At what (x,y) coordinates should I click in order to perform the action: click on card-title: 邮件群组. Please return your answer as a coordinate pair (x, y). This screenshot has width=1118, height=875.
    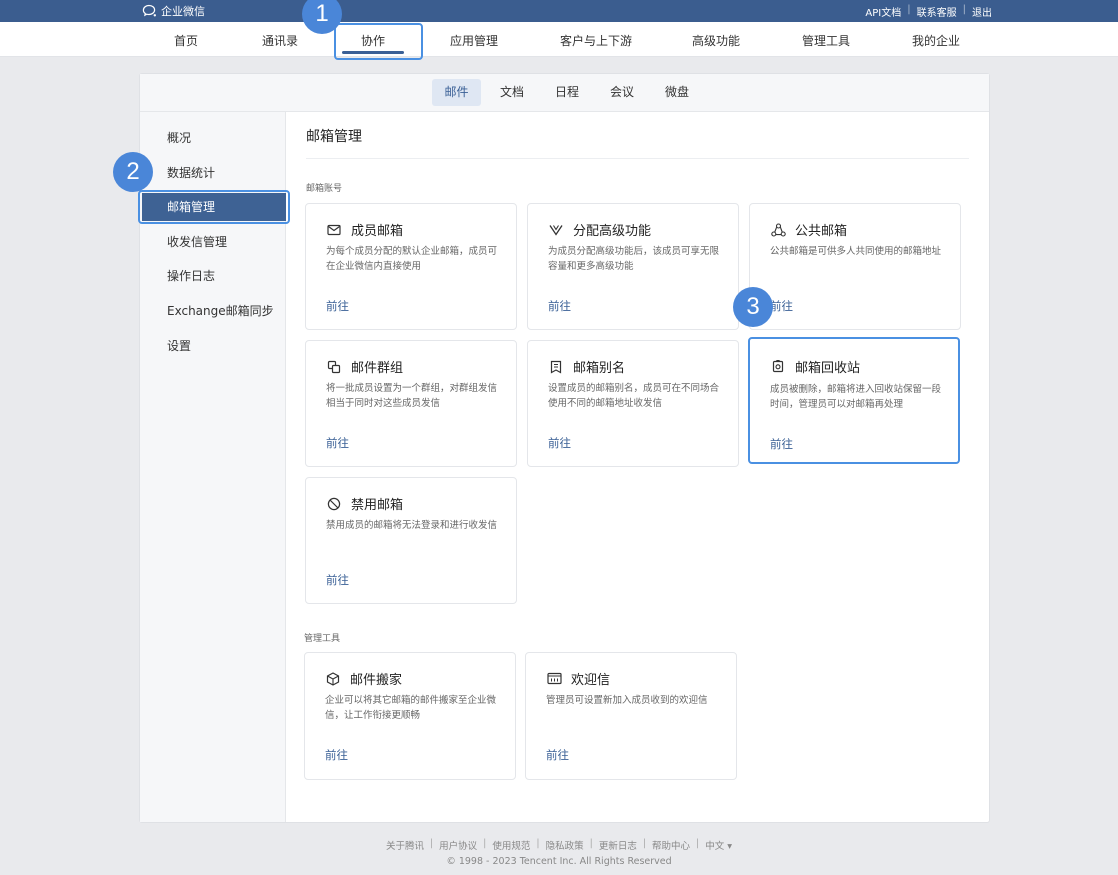
    Looking at the image, I should click on (377, 368).